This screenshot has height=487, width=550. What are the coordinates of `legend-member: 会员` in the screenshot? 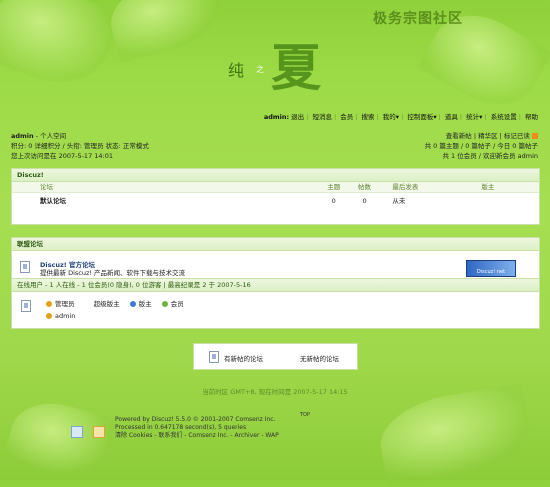 It's located at (177, 304).